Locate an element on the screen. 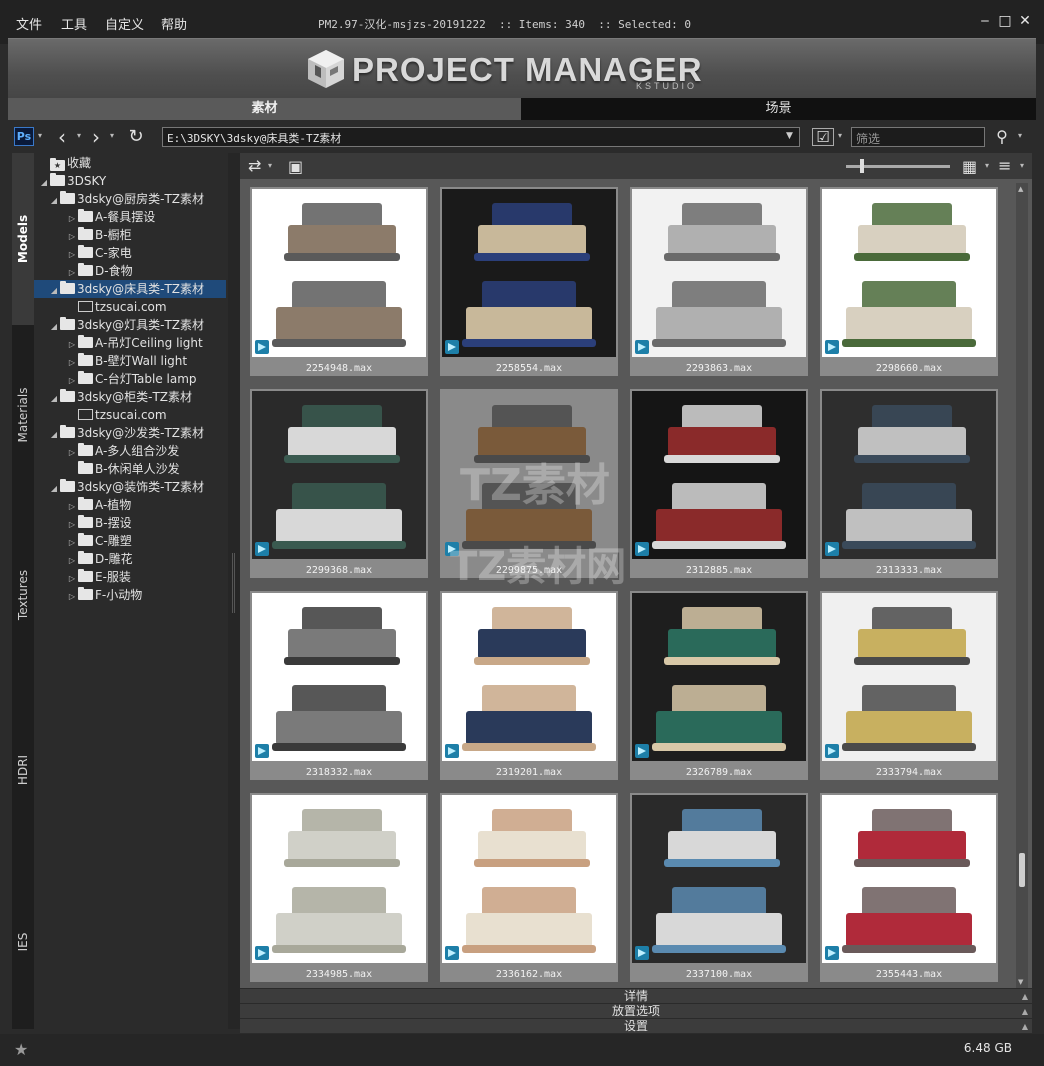 The image size is (1044, 1066). grid-view-icon: ▦ is located at coordinates (969, 166).